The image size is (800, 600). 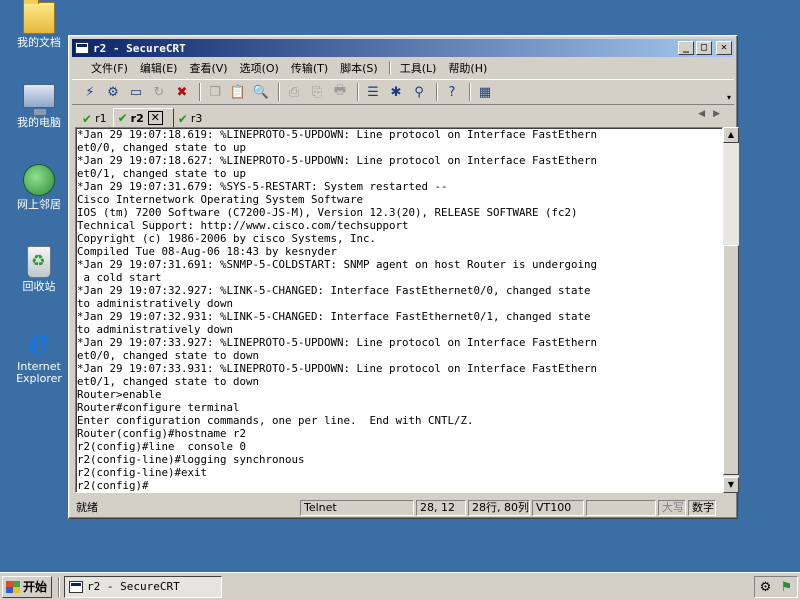 I want to click on print-selection-icon: ⎘, so click(x=317, y=92).